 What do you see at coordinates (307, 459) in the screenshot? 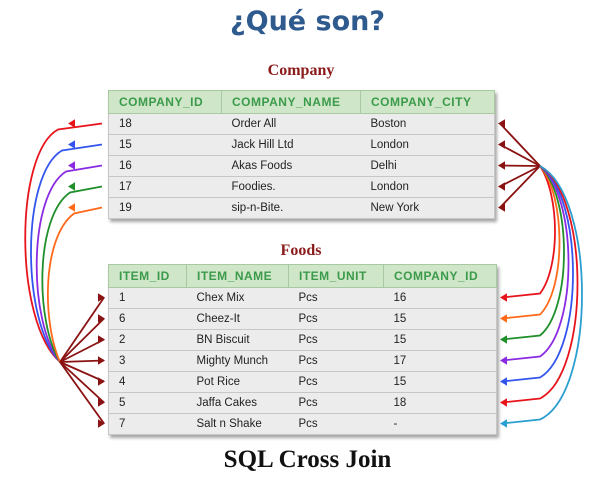
I see `footer-title: SQL Cross Join` at bounding box center [307, 459].